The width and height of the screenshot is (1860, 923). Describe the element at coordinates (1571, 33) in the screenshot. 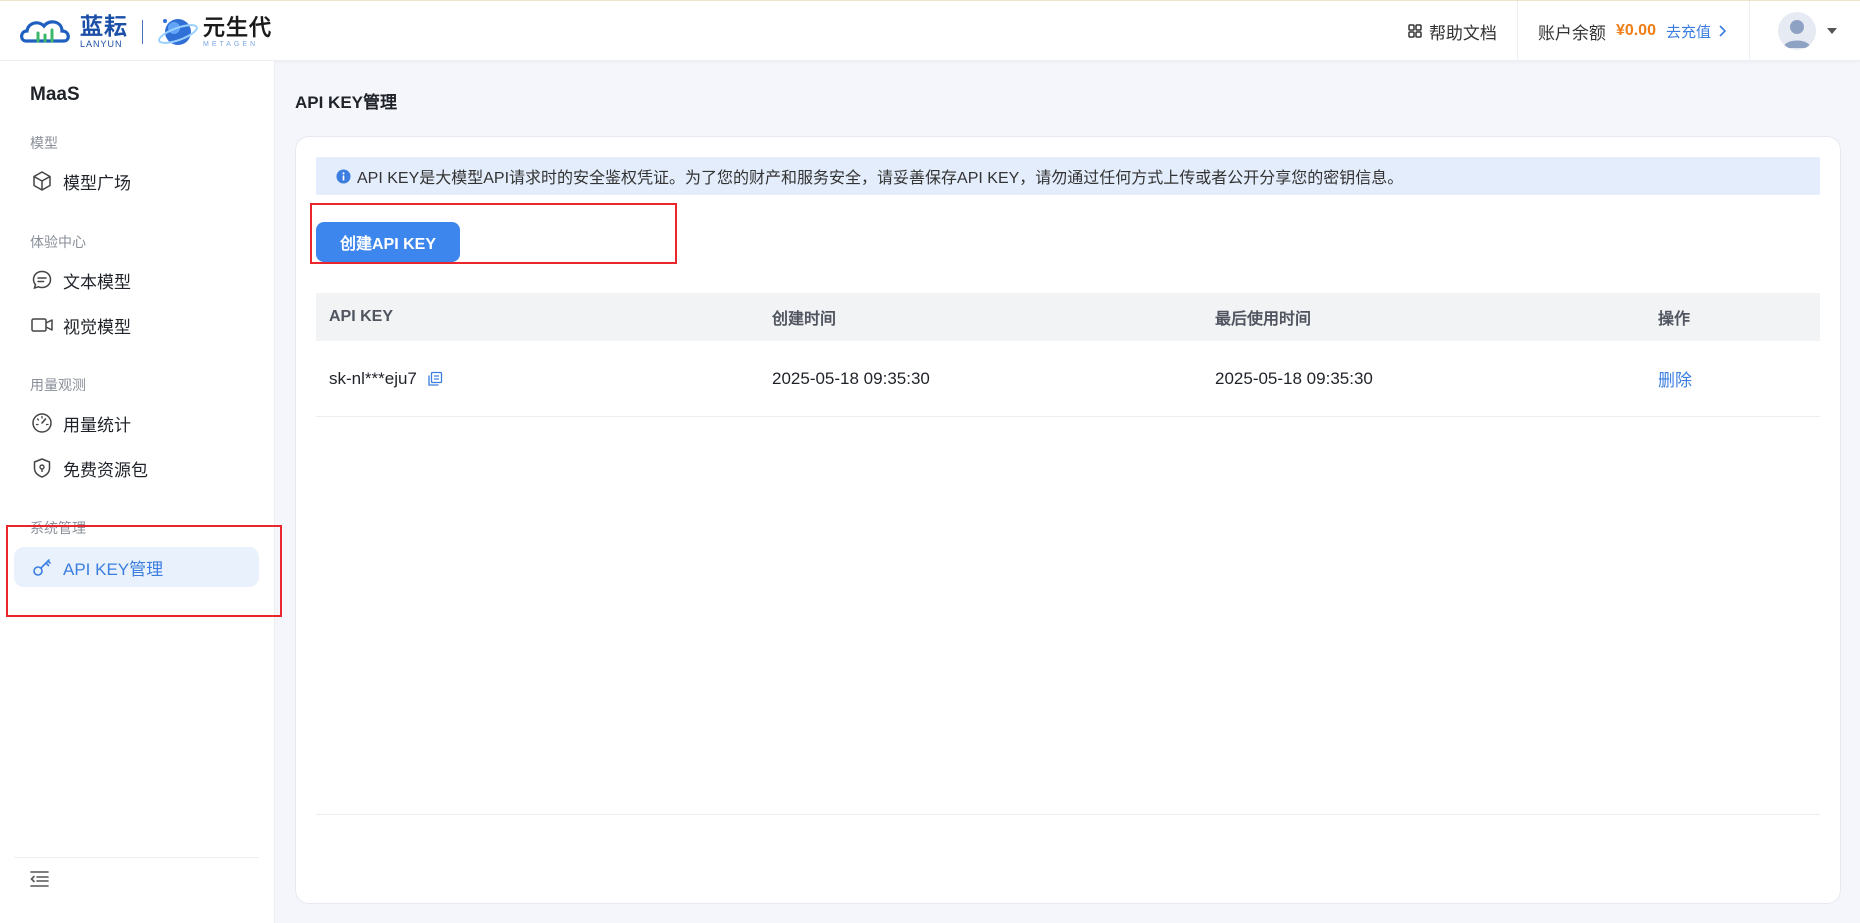

I see `balance-label: 账户余额` at that location.